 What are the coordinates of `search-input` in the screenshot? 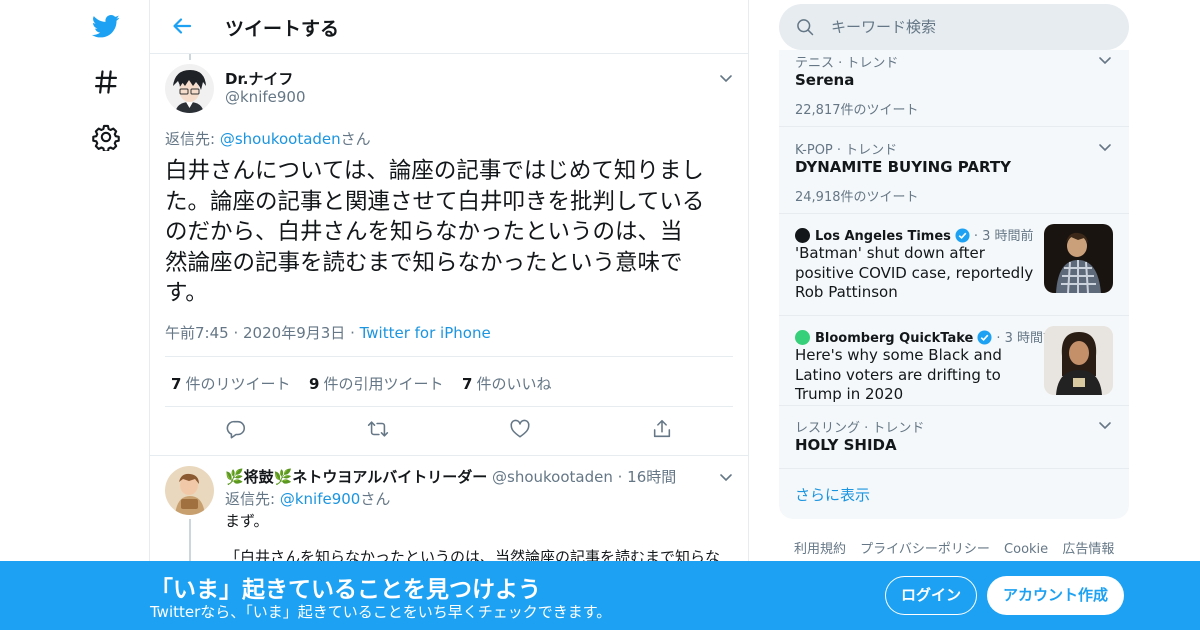 It's located at (969, 27).